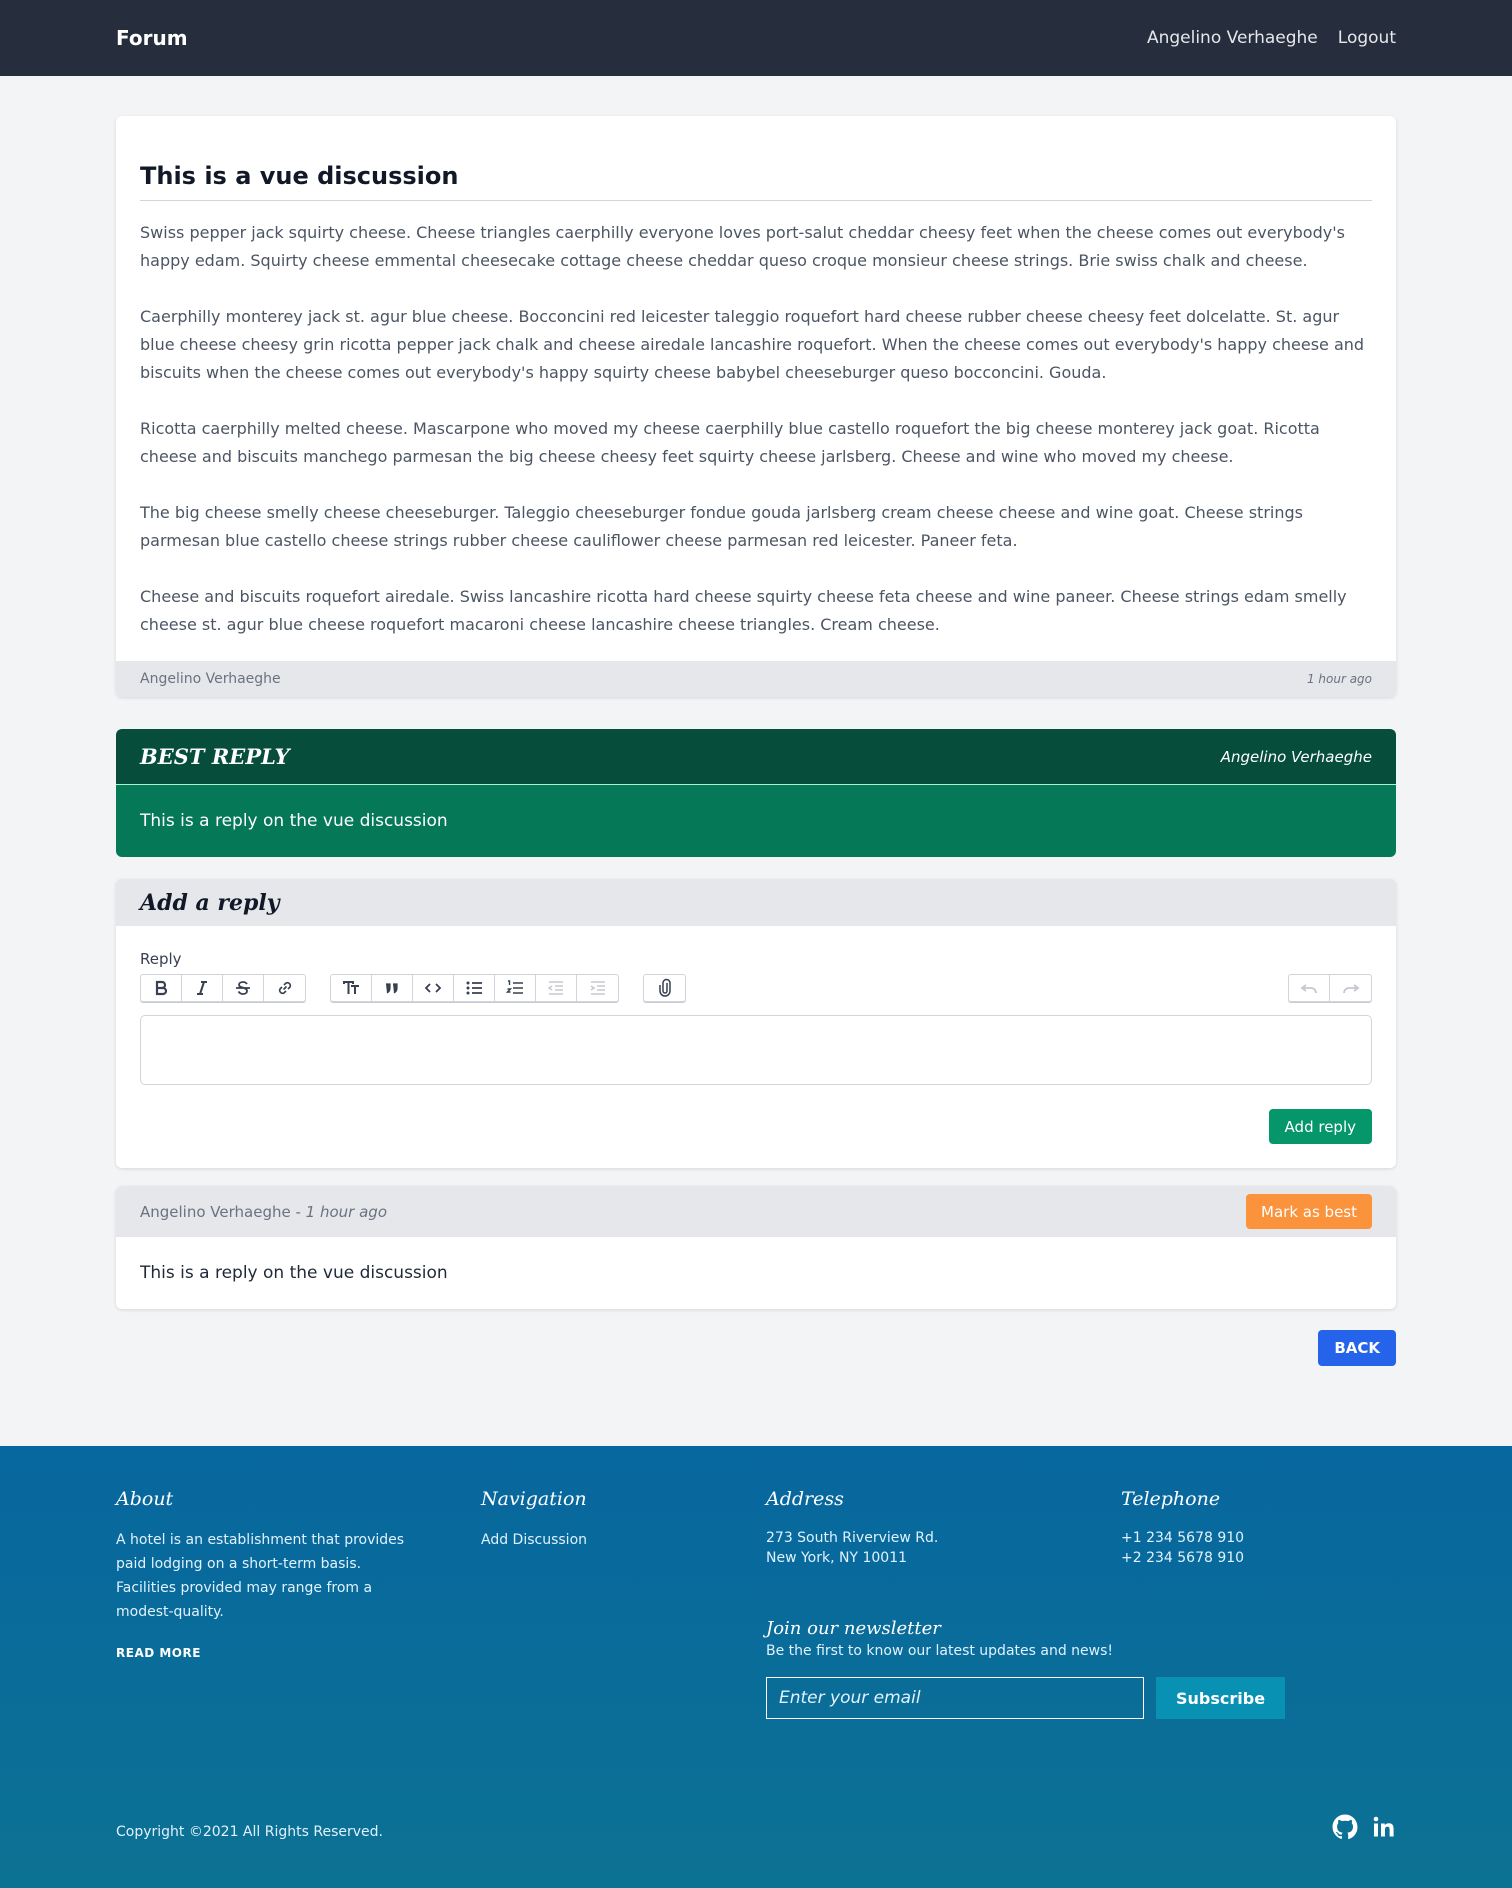 This screenshot has width=1512, height=1888. I want to click on telephone-line: +1 234 5678 910, so click(1183, 1538).